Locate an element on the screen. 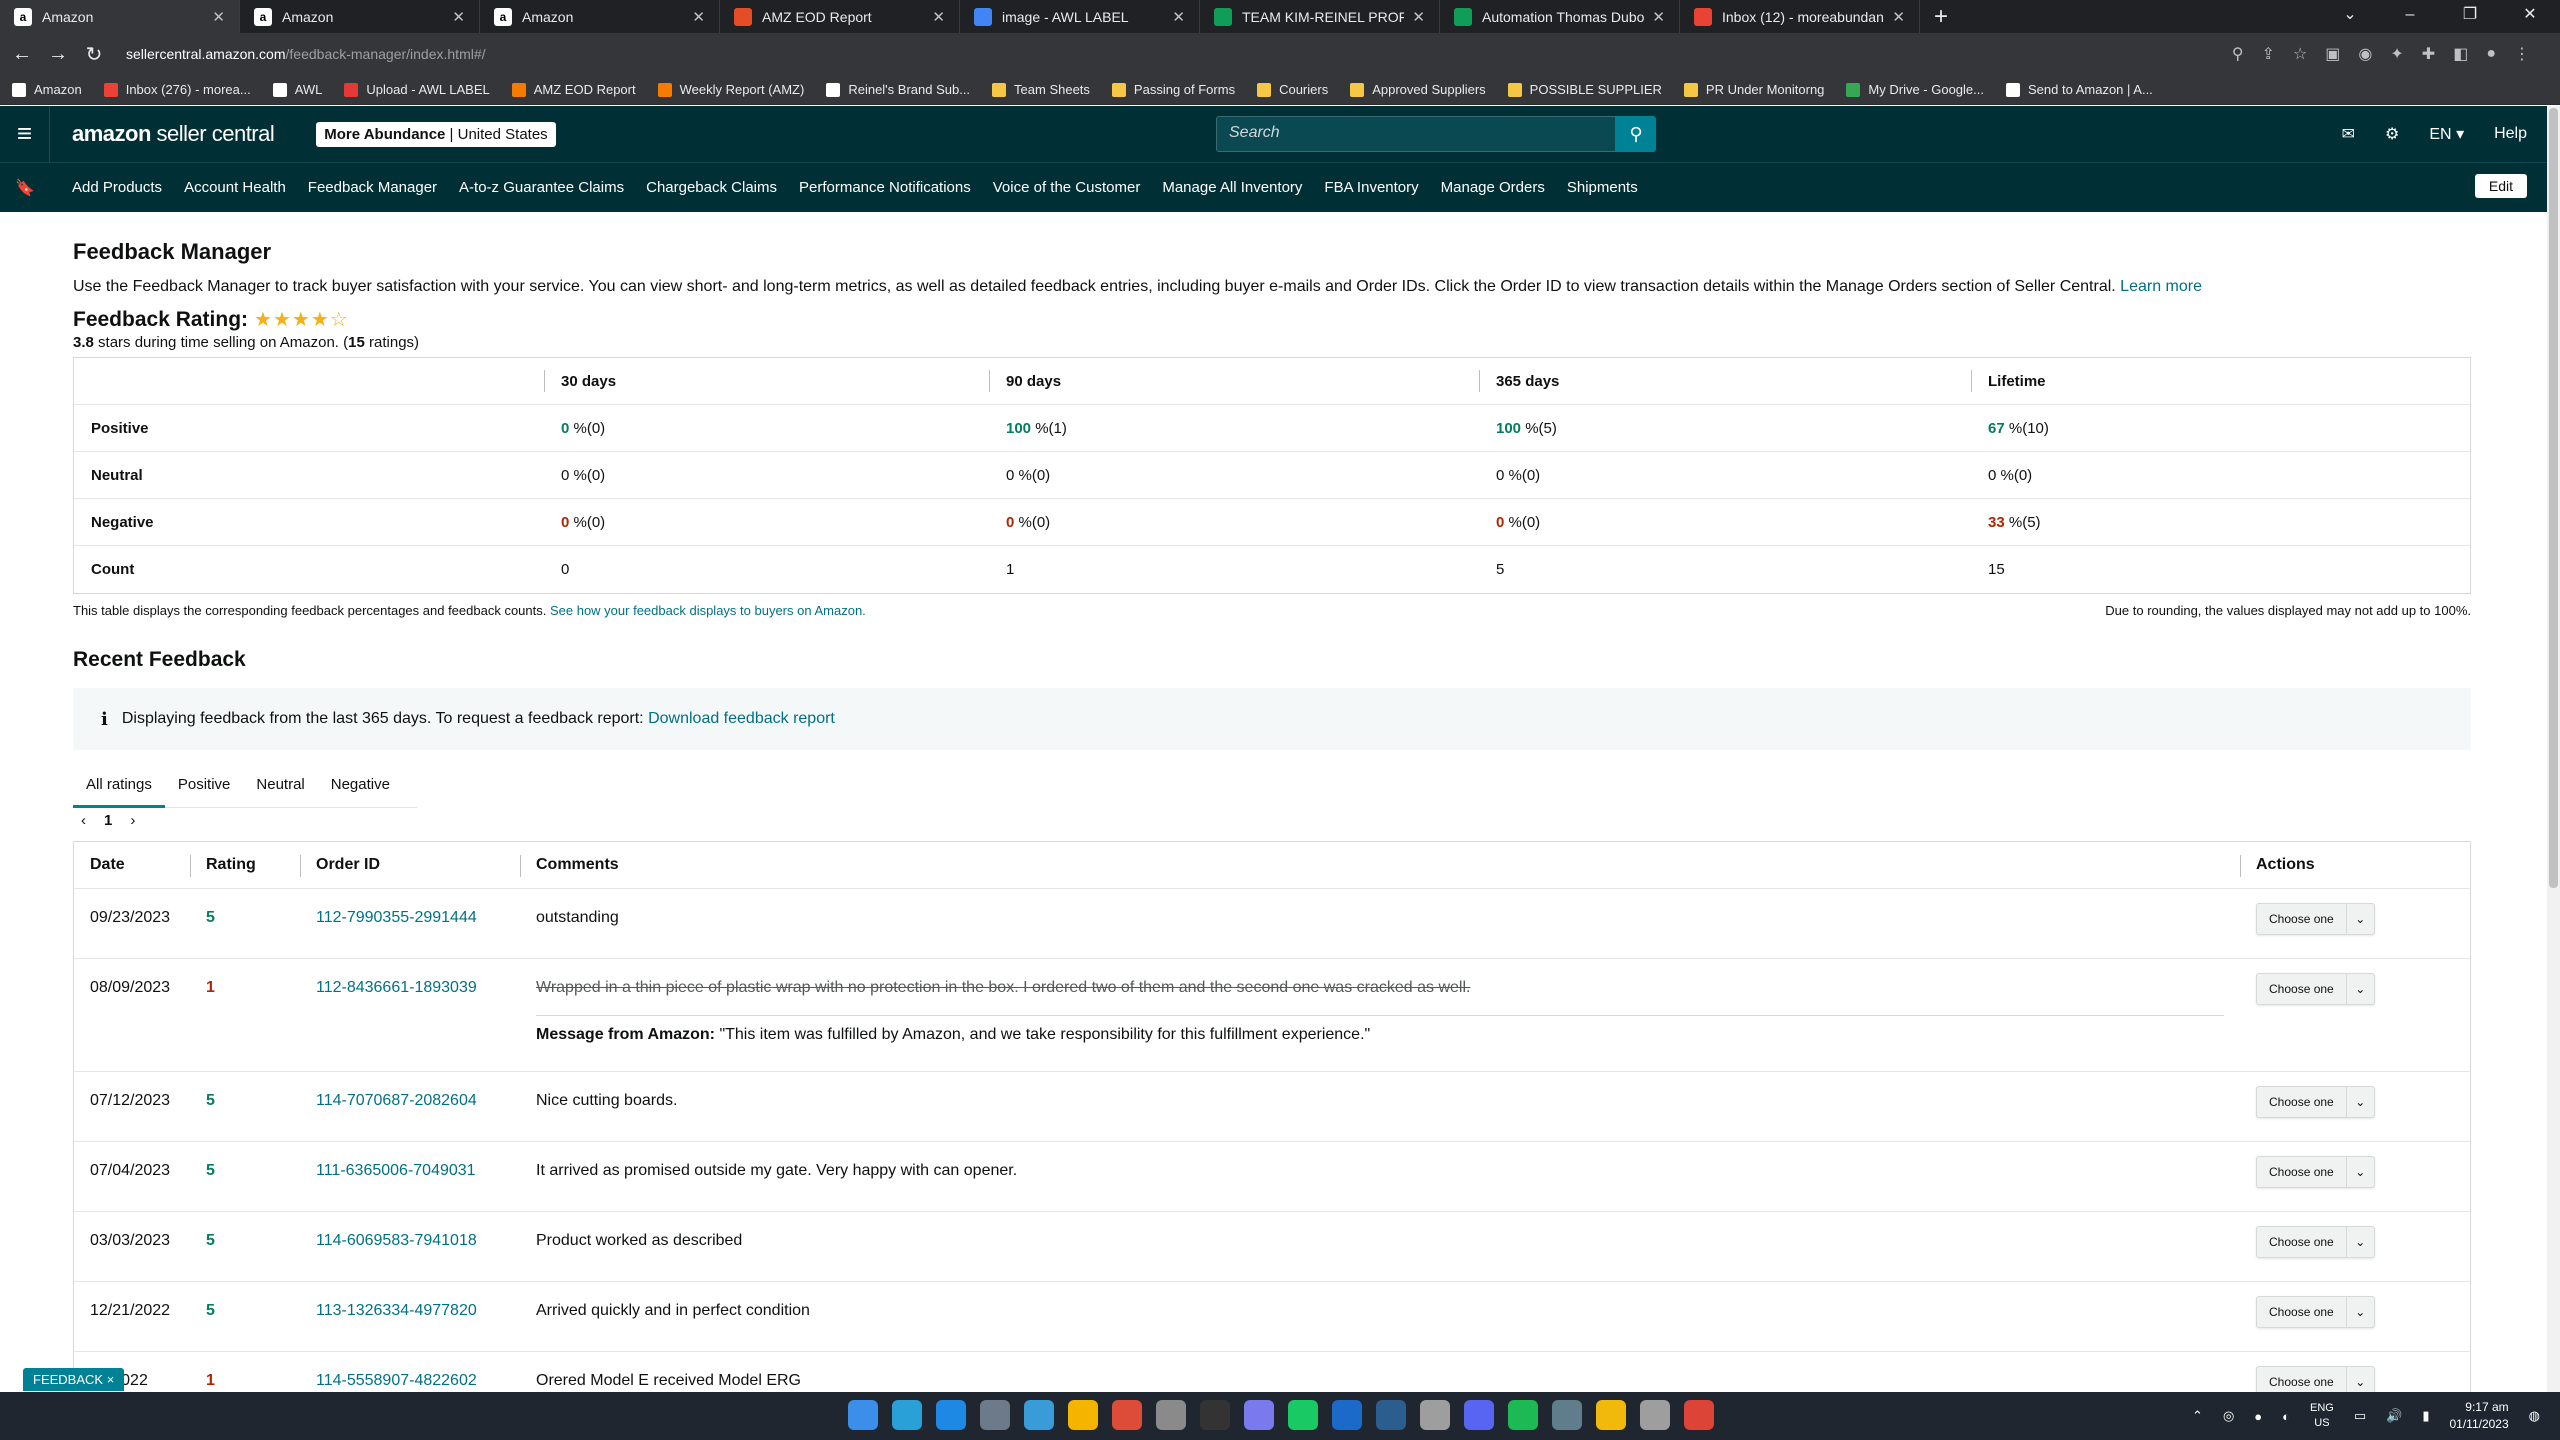  order-id-link: 114-6069583-7941018 is located at coordinates (396, 1240).